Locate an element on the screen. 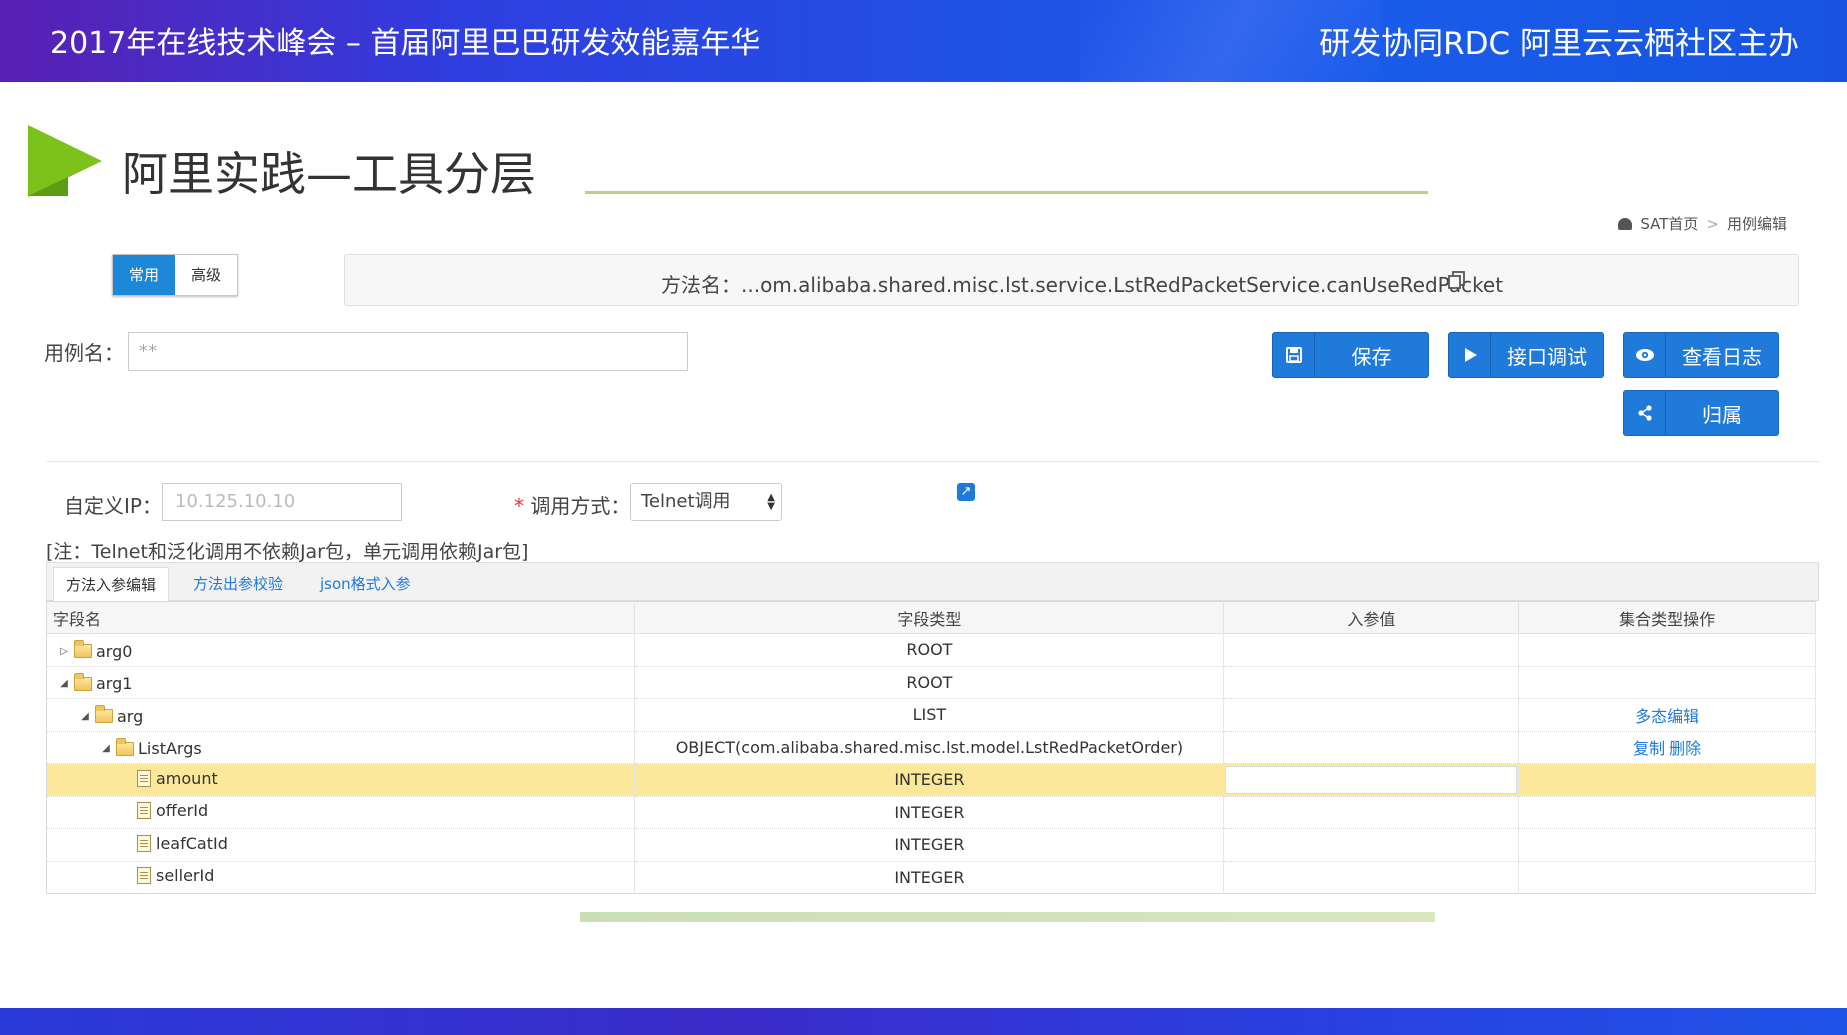 The image size is (1847, 1035). debug-label: 接口调试 is located at coordinates (1547, 356).